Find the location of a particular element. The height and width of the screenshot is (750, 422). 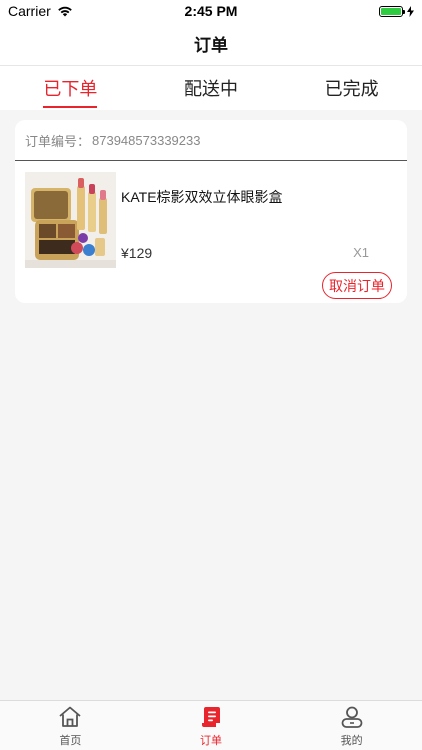

wifi-icon is located at coordinates (64, 11).